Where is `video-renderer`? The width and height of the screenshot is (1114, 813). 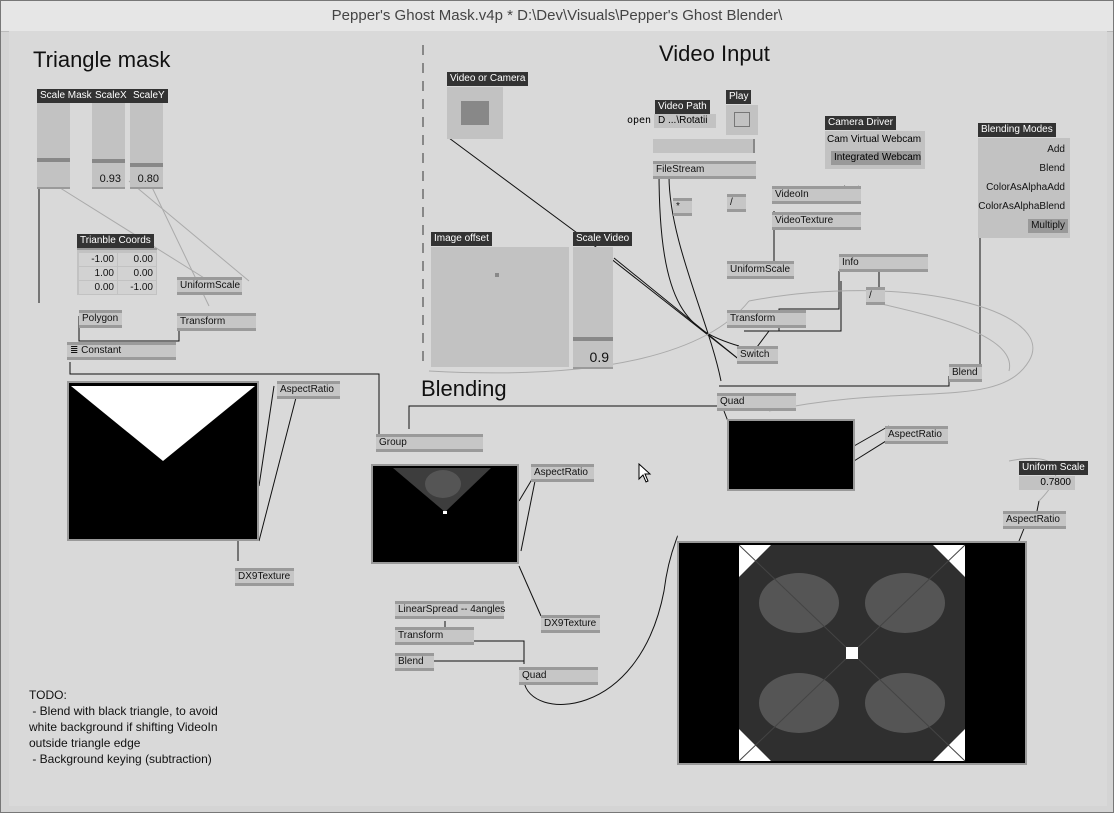
video-renderer is located at coordinates (791, 455).